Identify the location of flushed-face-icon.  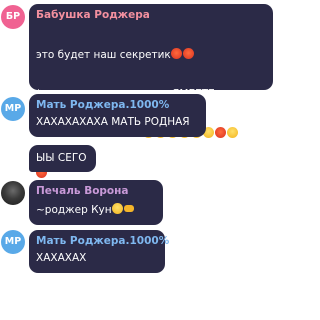
(117, 208).